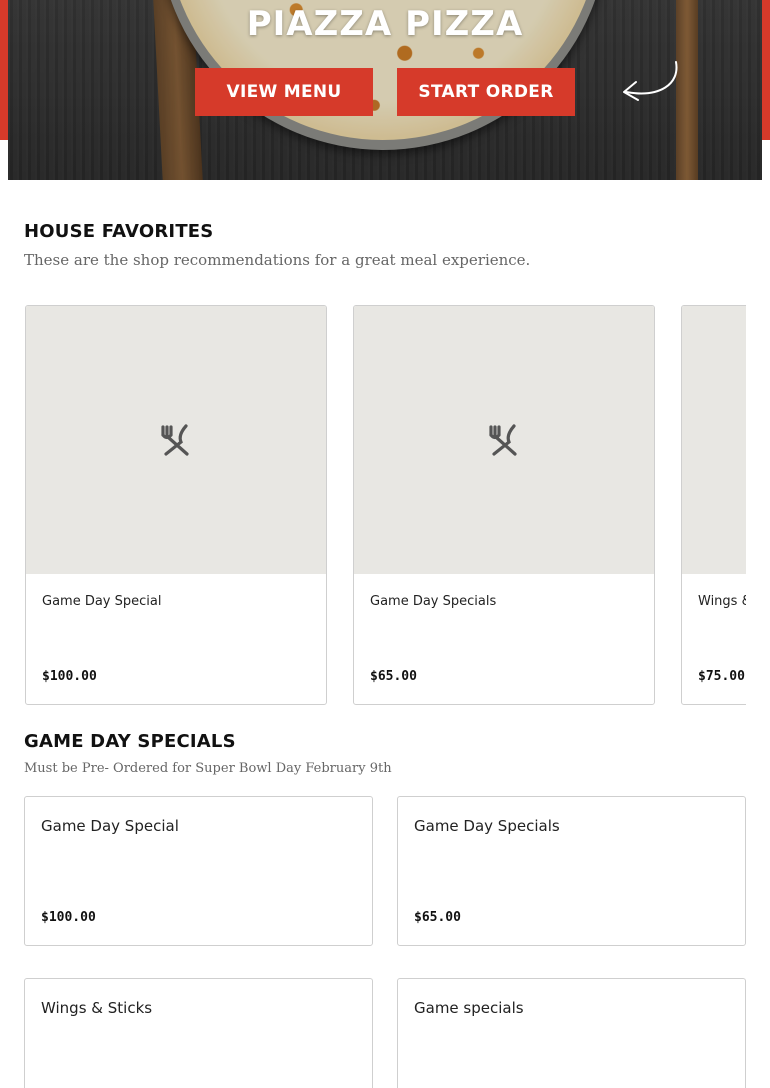 This screenshot has width=770, height=1088. I want to click on start-order-button: START ORDER, so click(486, 92).